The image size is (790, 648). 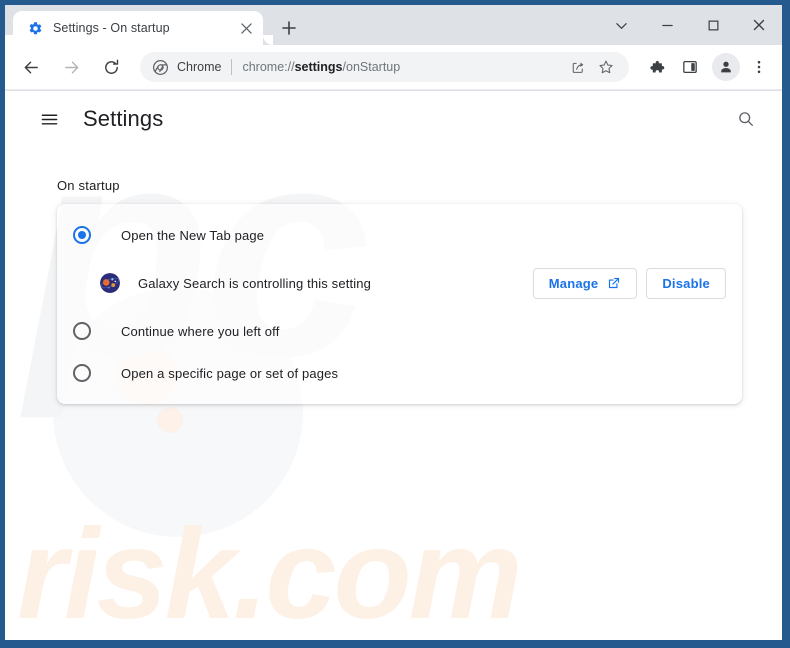 I want to click on startup-option-continue: Continue where you left off, so click(x=399, y=331).